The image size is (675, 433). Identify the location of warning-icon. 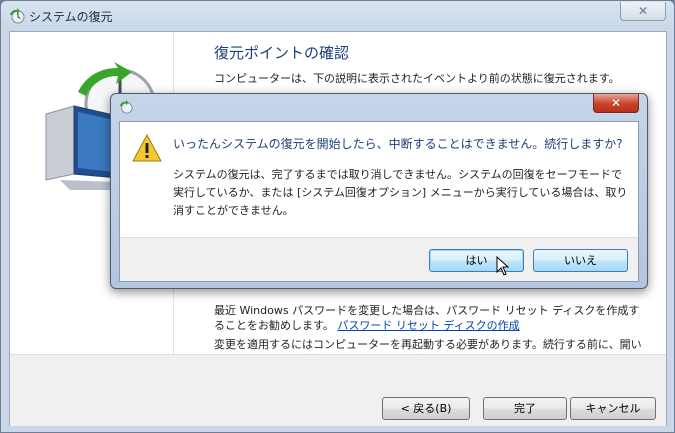
(147, 148).